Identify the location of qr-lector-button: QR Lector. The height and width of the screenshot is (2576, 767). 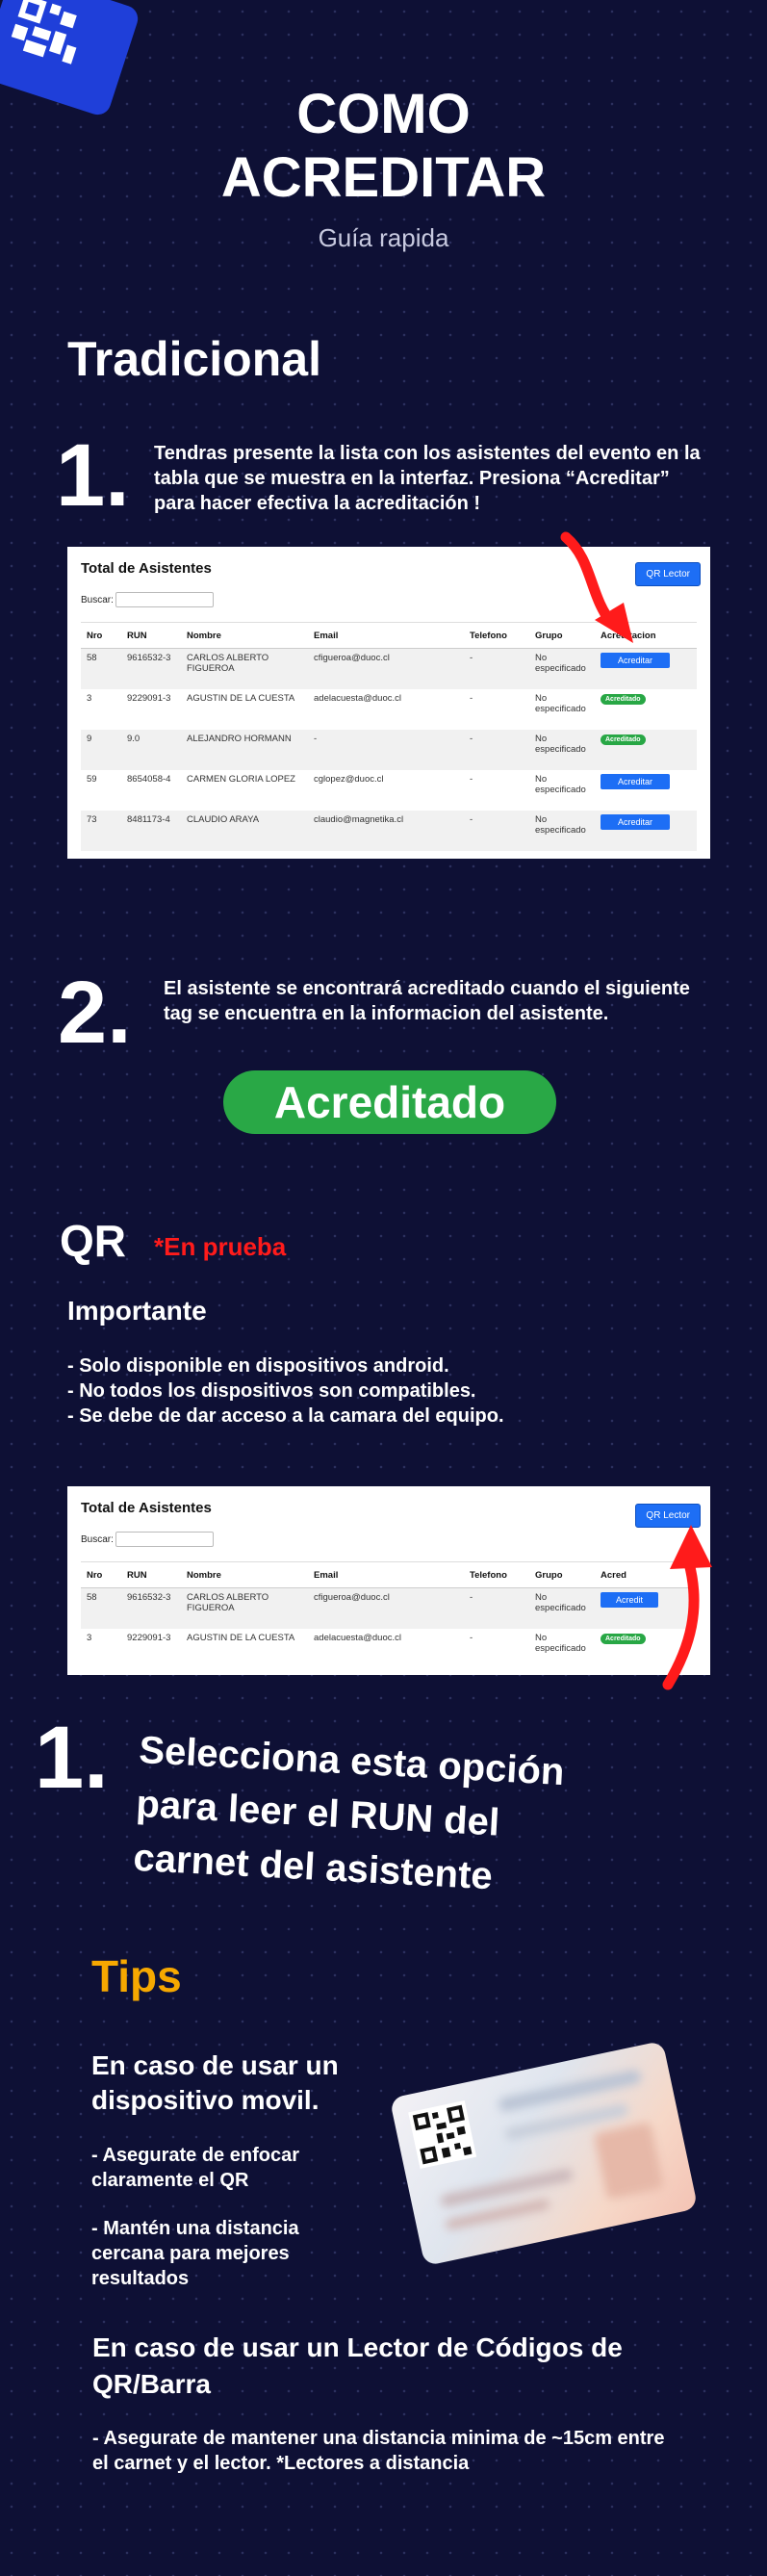
(668, 574).